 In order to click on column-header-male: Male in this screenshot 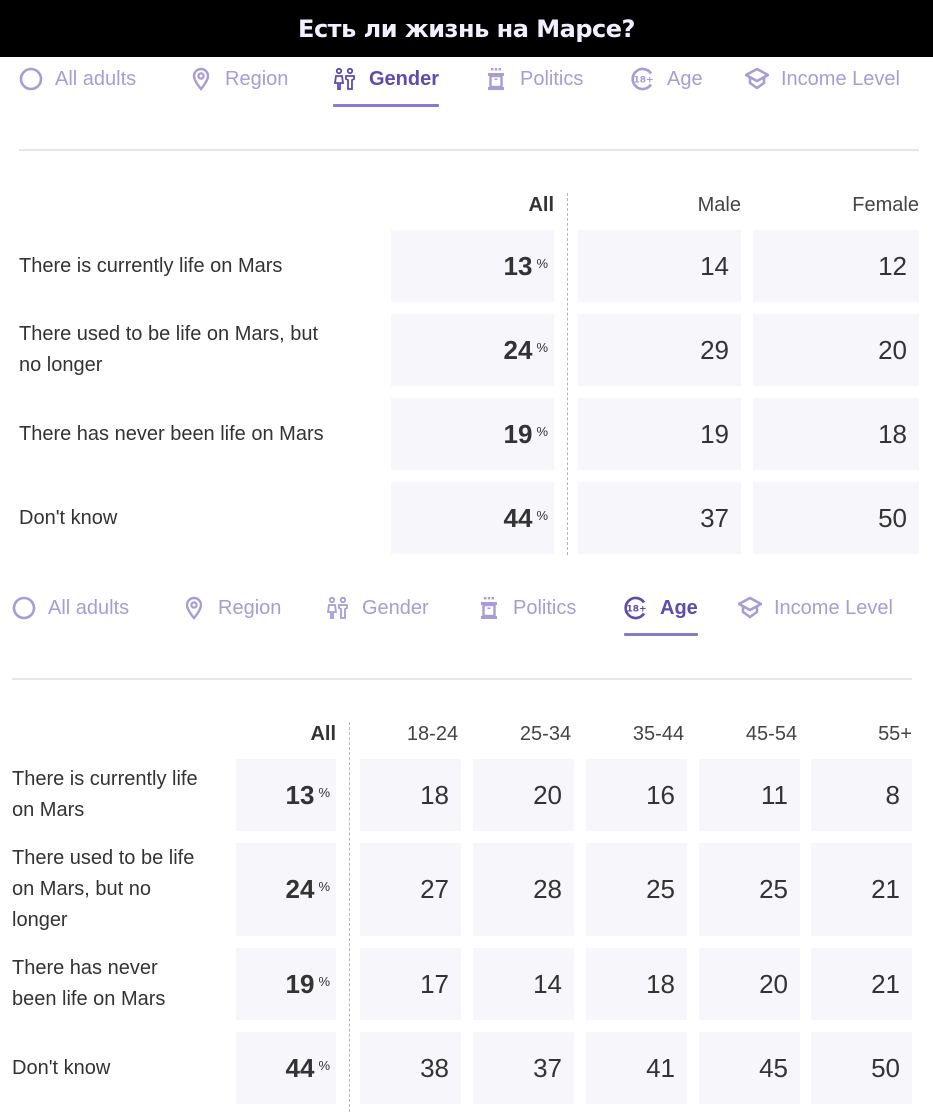, I will do `click(719, 205)`.